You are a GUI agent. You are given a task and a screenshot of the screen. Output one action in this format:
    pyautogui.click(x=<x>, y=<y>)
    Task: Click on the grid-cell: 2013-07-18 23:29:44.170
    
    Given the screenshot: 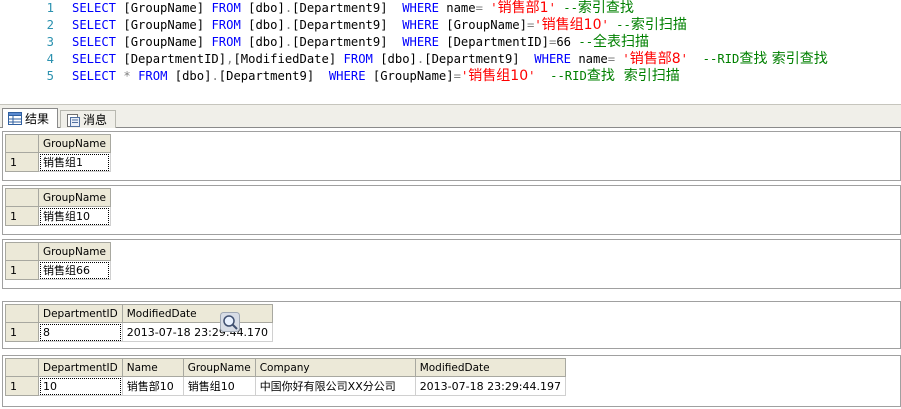 What is the action you would take?
    pyautogui.click(x=197, y=332)
    